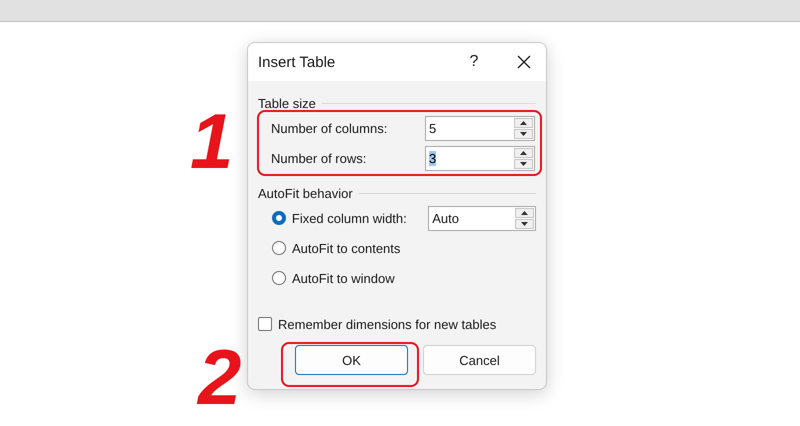 This screenshot has width=800, height=426. I want to click on option-label: Fixed column width:, so click(350, 218).